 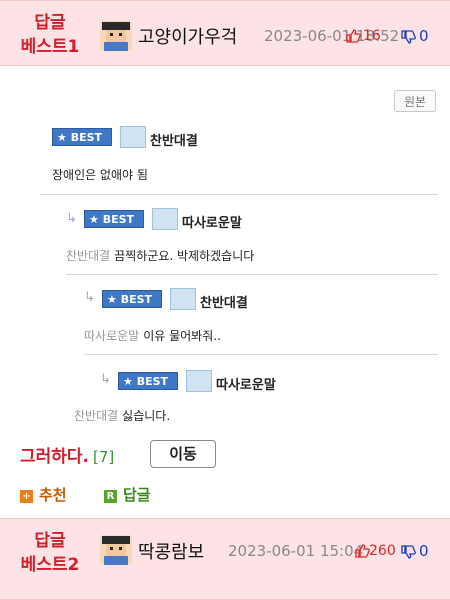 What do you see at coordinates (112, 336) in the screenshot?
I see `reply-to-nickname: 따사로운말` at bounding box center [112, 336].